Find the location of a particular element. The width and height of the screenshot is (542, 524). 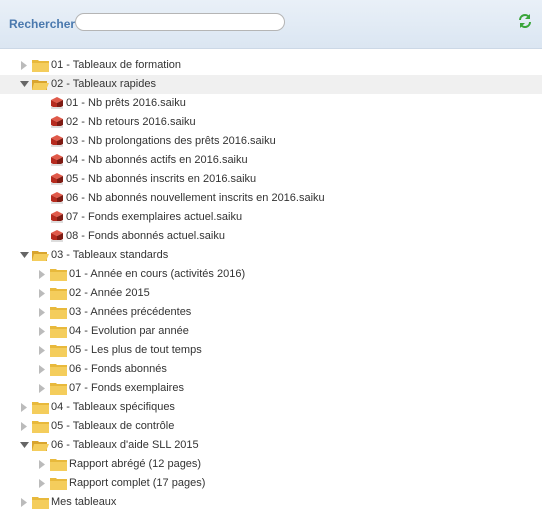

tree-item-label: 04 - Nb abonnés actifs en 2016.saiku is located at coordinates (157, 160).